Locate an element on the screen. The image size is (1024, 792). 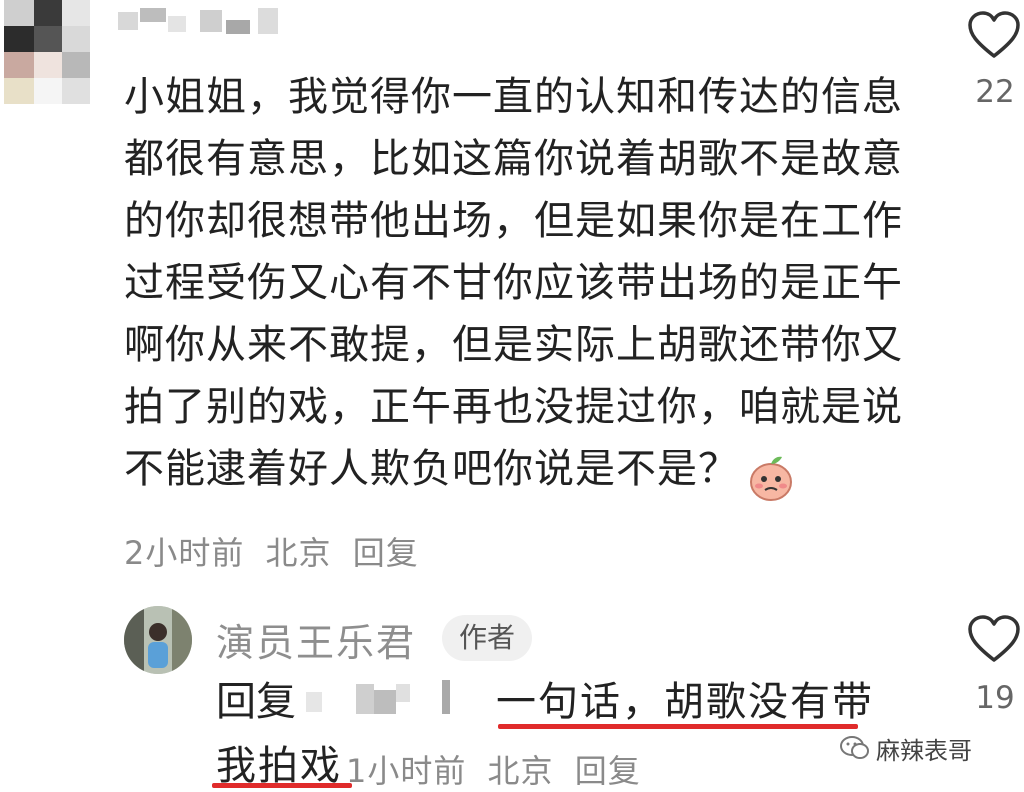
reply-prefix: 回复 is located at coordinates (256, 702).